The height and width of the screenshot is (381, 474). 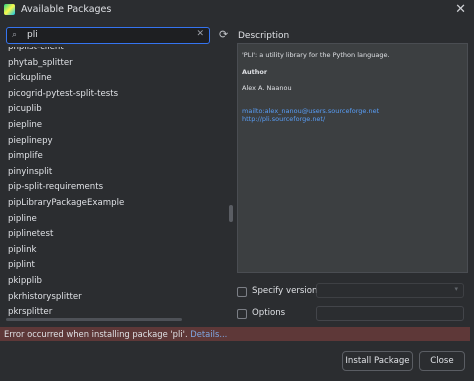 I want to click on search-input, so click(x=107, y=35).